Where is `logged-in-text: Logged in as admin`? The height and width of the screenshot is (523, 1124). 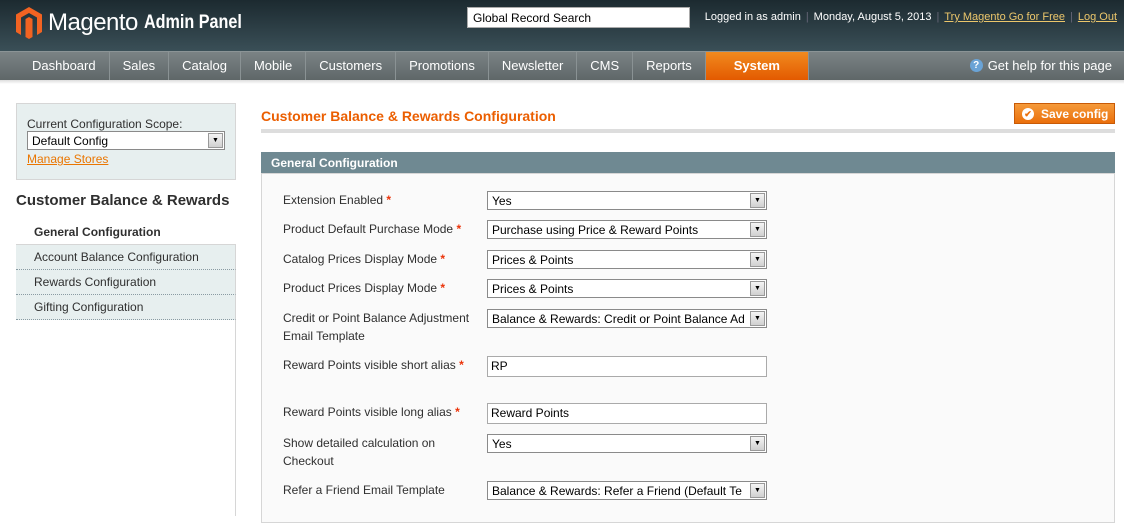 logged-in-text: Logged in as admin is located at coordinates (752, 17).